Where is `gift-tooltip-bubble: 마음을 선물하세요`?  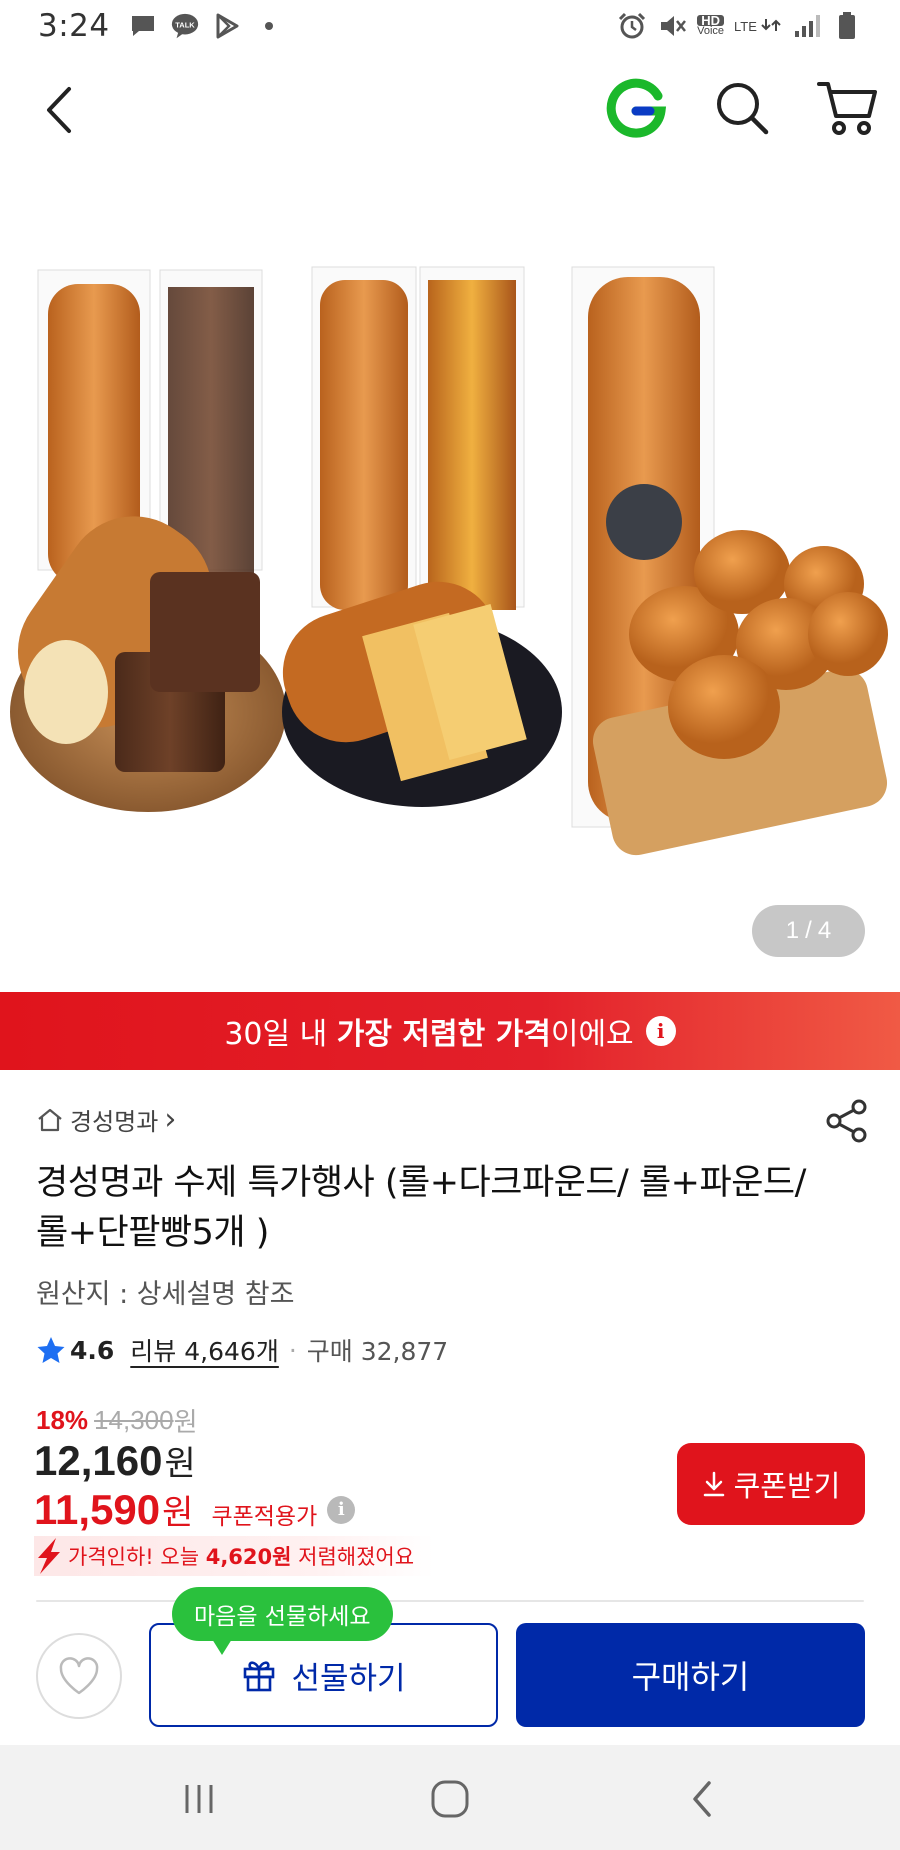
gift-tooltip-bubble: 마음을 선물하세요 is located at coordinates (282, 1621).